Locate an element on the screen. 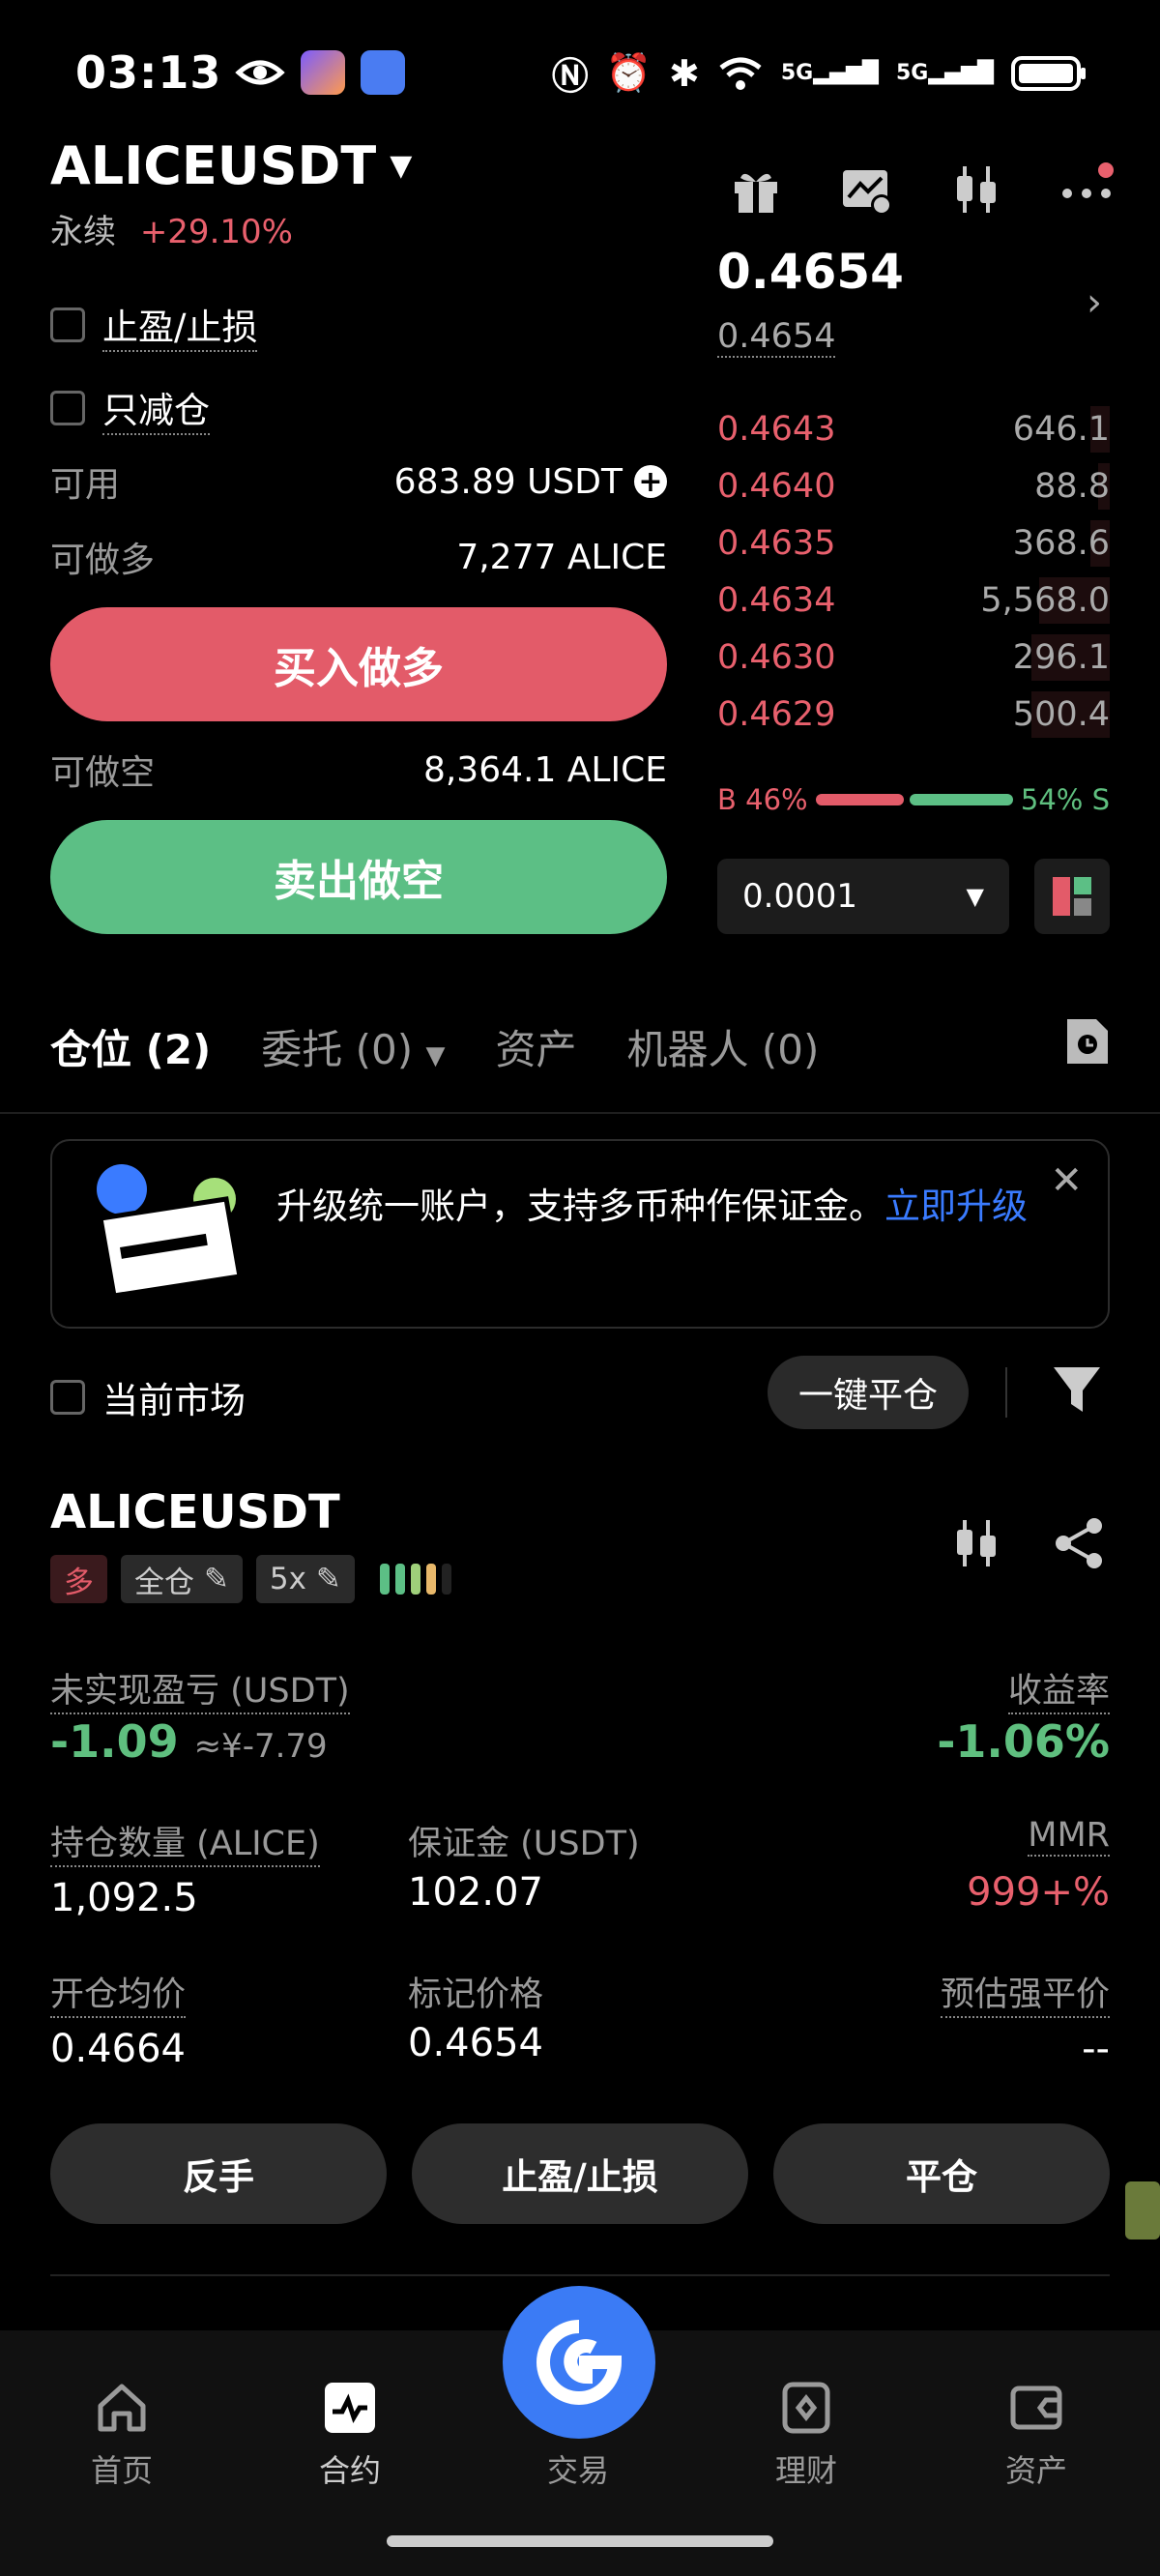 The height and width of the screenshot is (2576, 1160). orderbook-layout-button is located at coordinates (1072, 896).